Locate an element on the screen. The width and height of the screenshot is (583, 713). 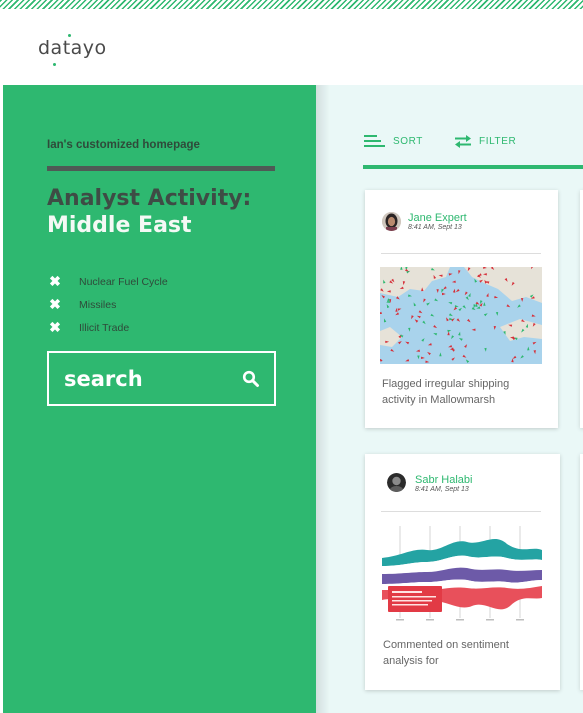
topic-tag: ✖ Illicit Trade is located at coordinates (107, 327).